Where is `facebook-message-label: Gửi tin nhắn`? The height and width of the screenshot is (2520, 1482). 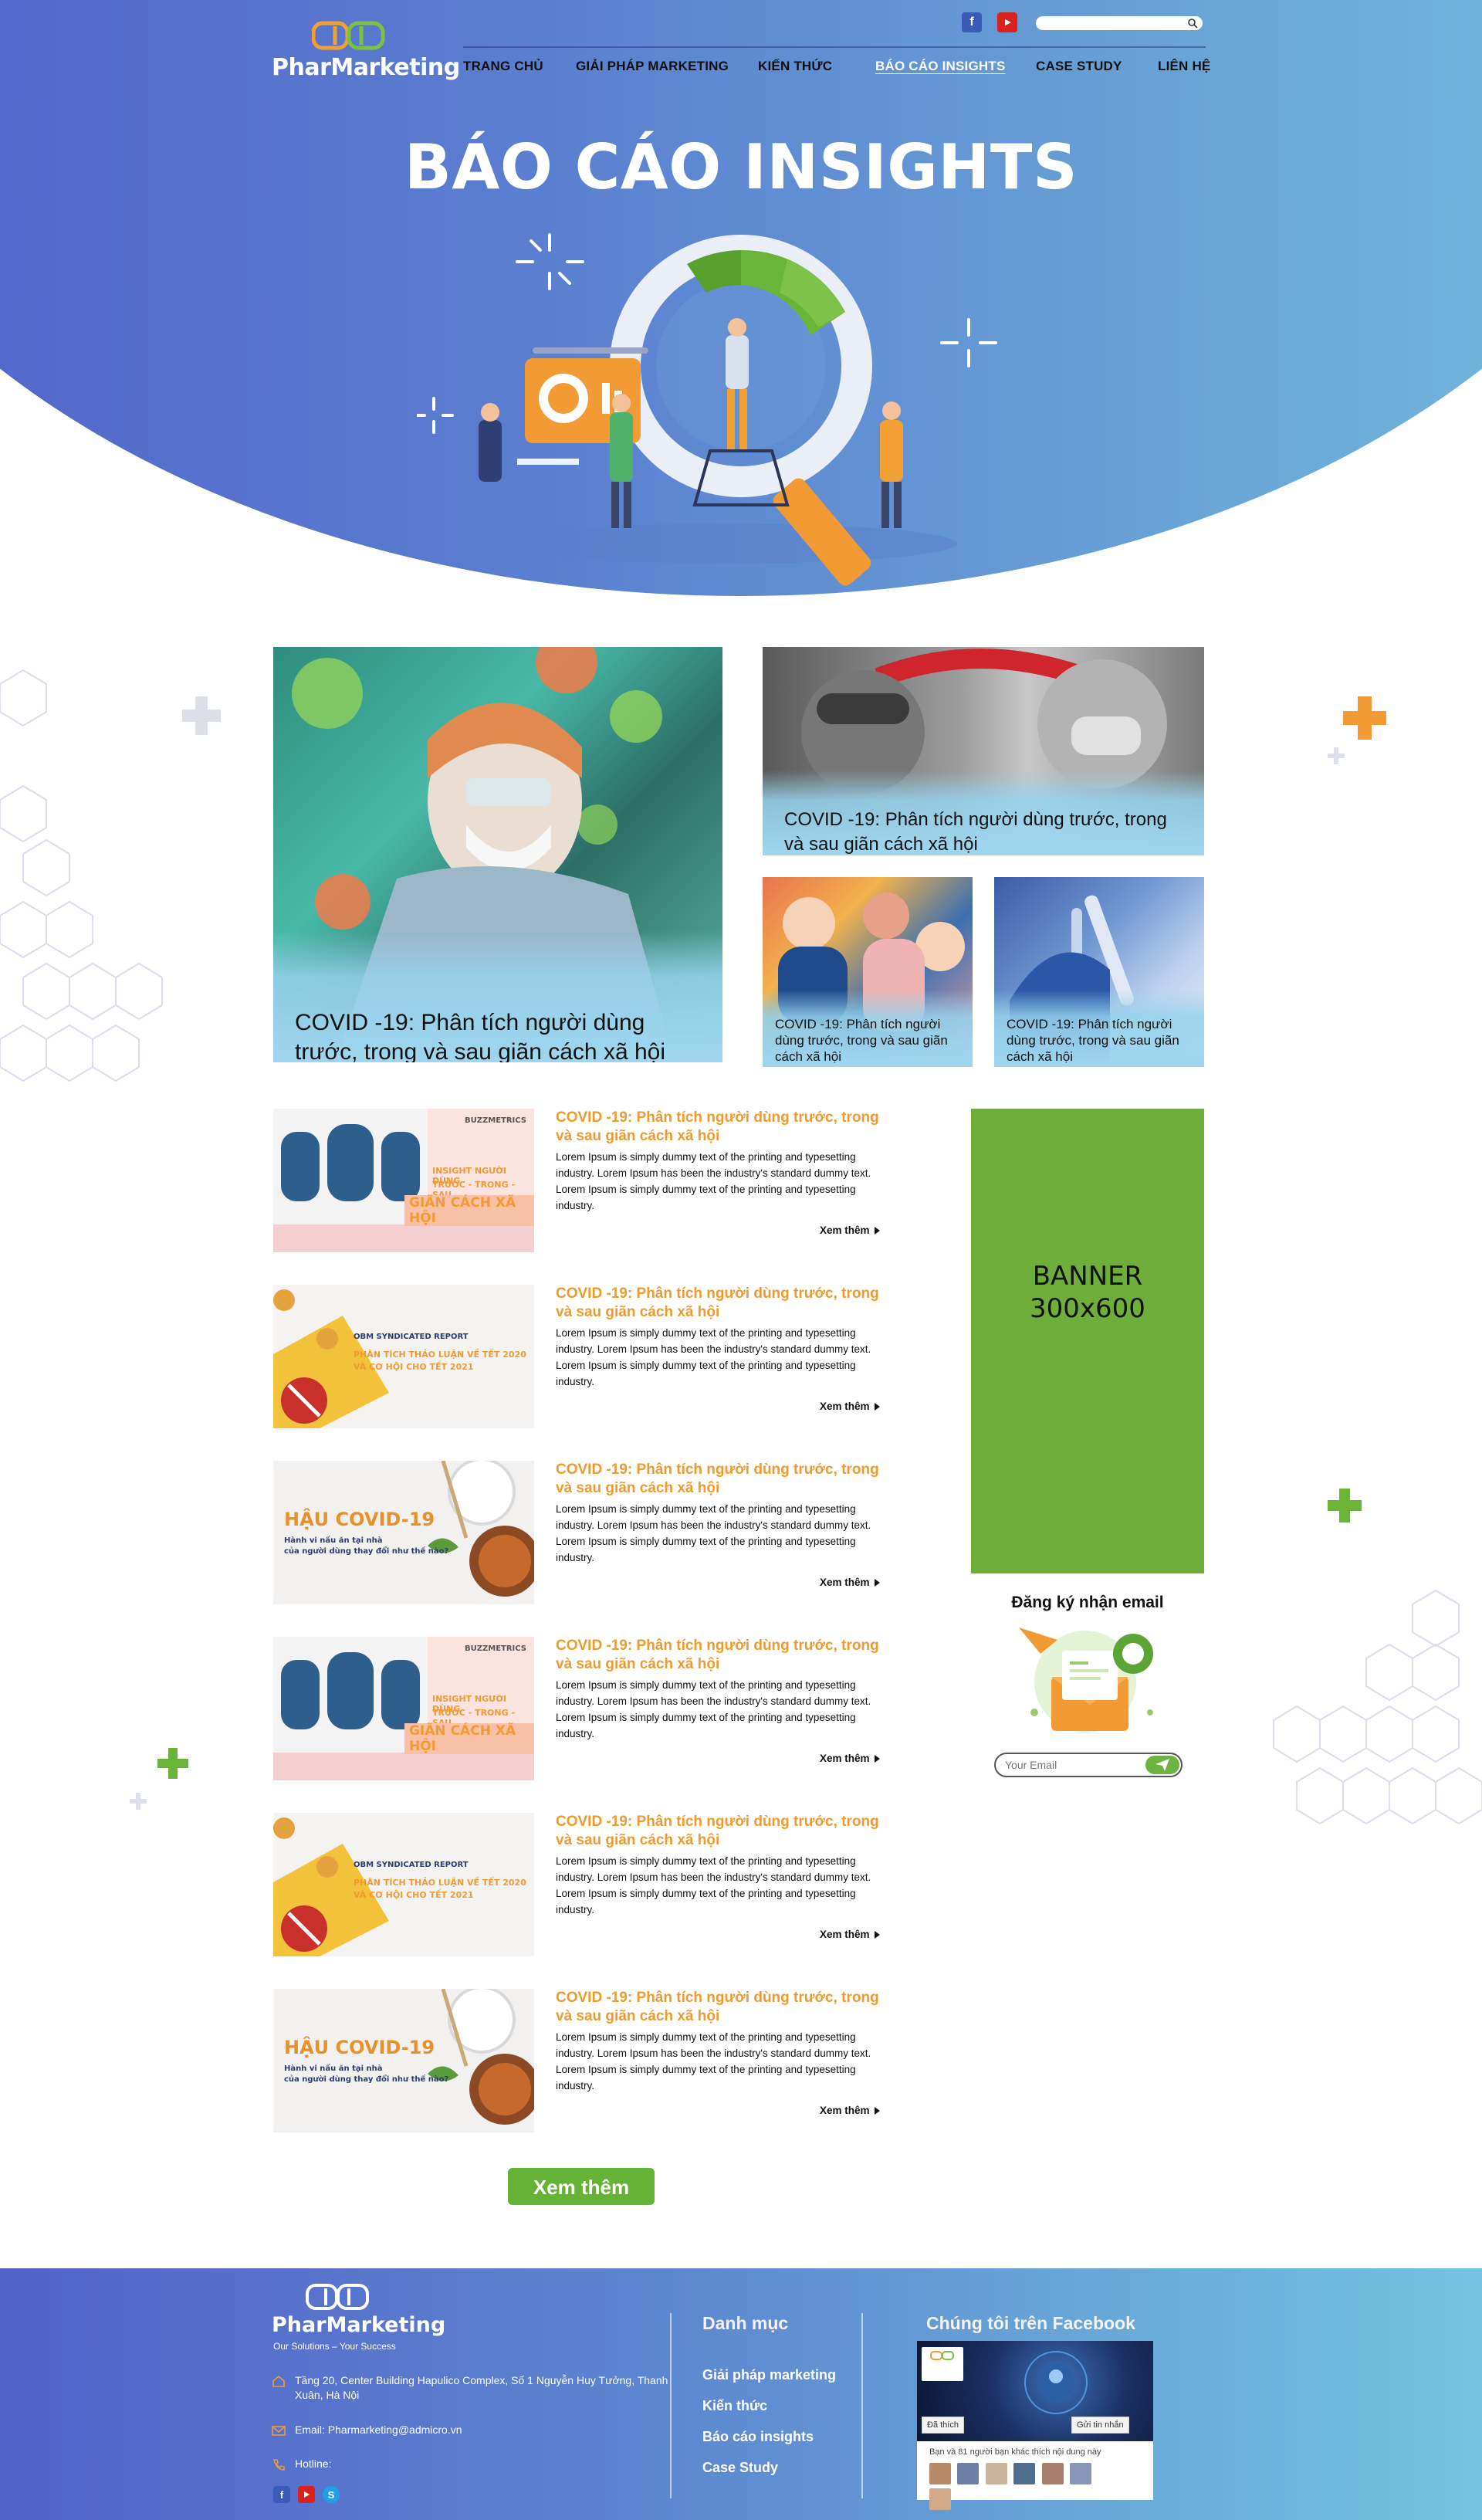
facebook-message-label: Gửi tin nhắn is located at coordinates (1100, 2425).